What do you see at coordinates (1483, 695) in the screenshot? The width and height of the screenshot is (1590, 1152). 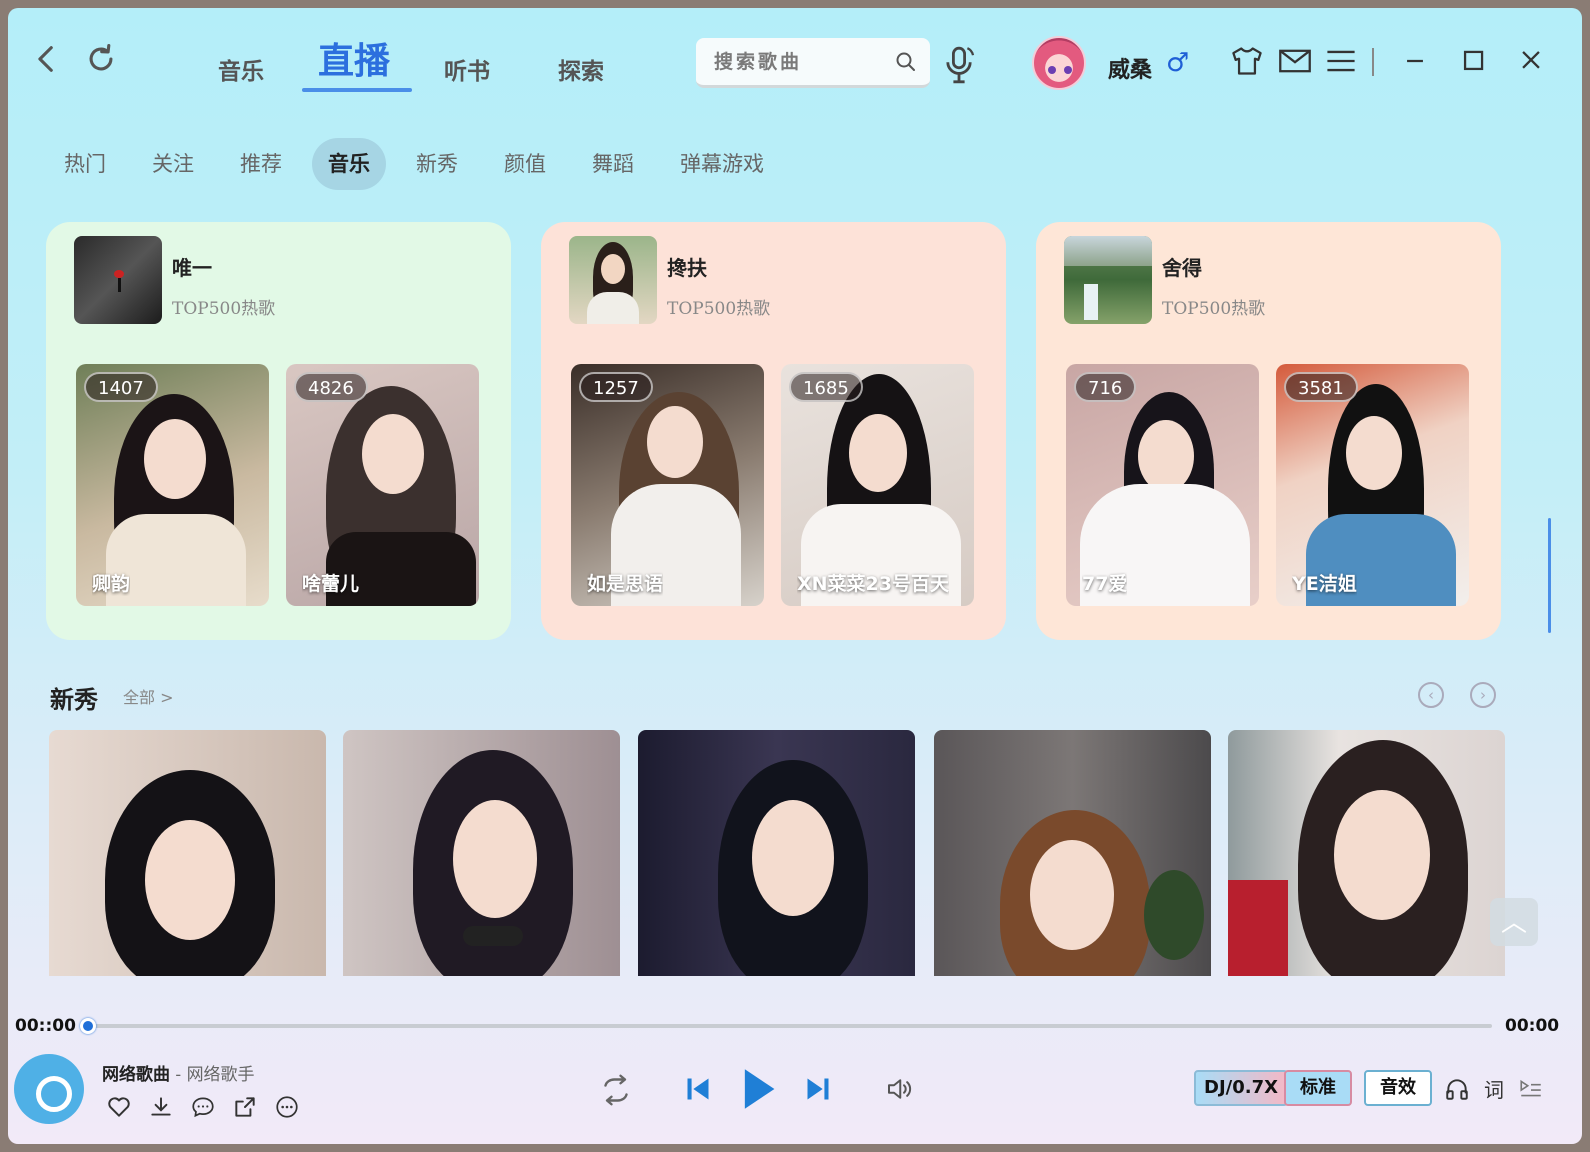 I see `next-page-icon: ›` at bounding box center [1483, 695].